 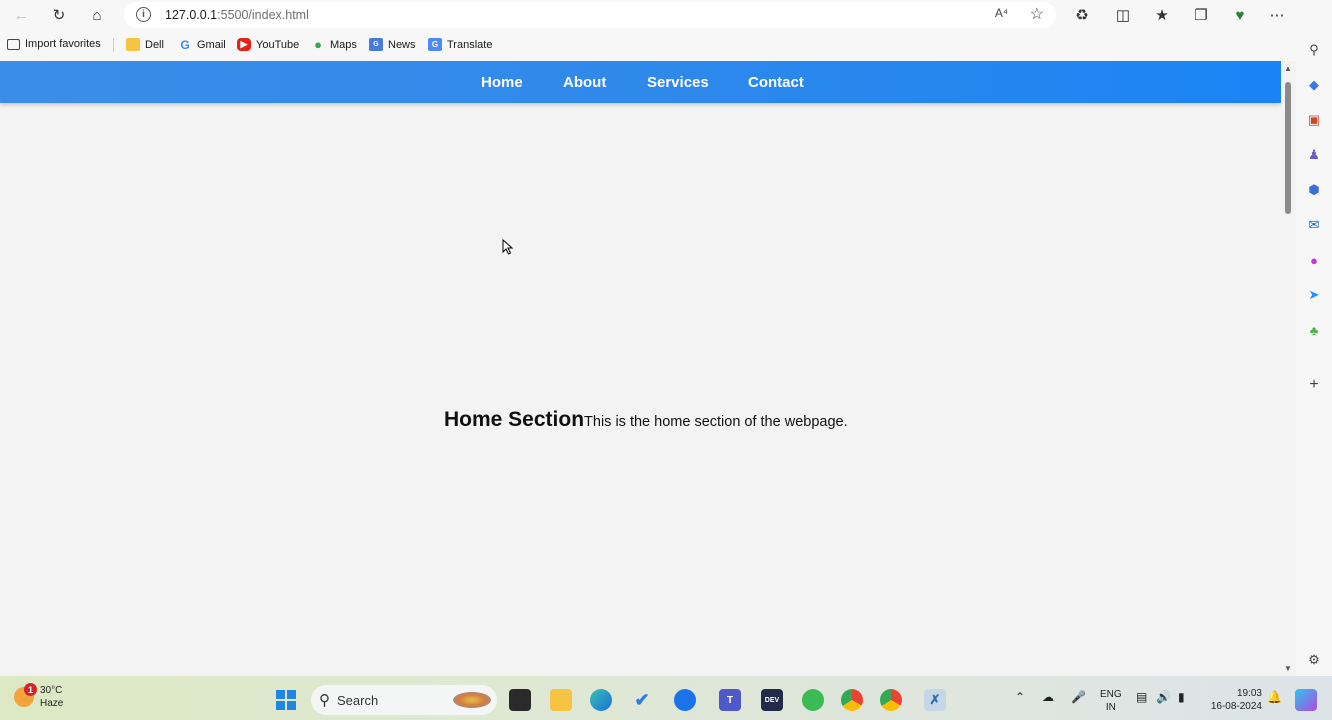 I want to click on vertical-scrollbar: ▲ ▼, so click(x=1288, y=368).